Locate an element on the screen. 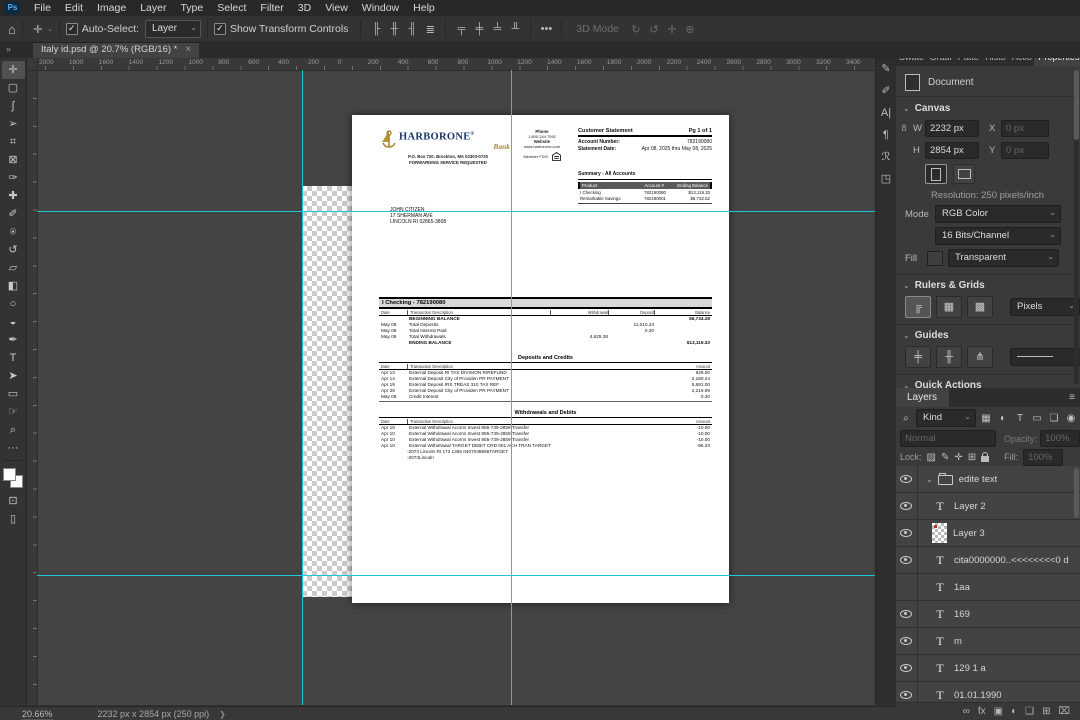  landscape-orientation-button is located at coordinates (964, 174).